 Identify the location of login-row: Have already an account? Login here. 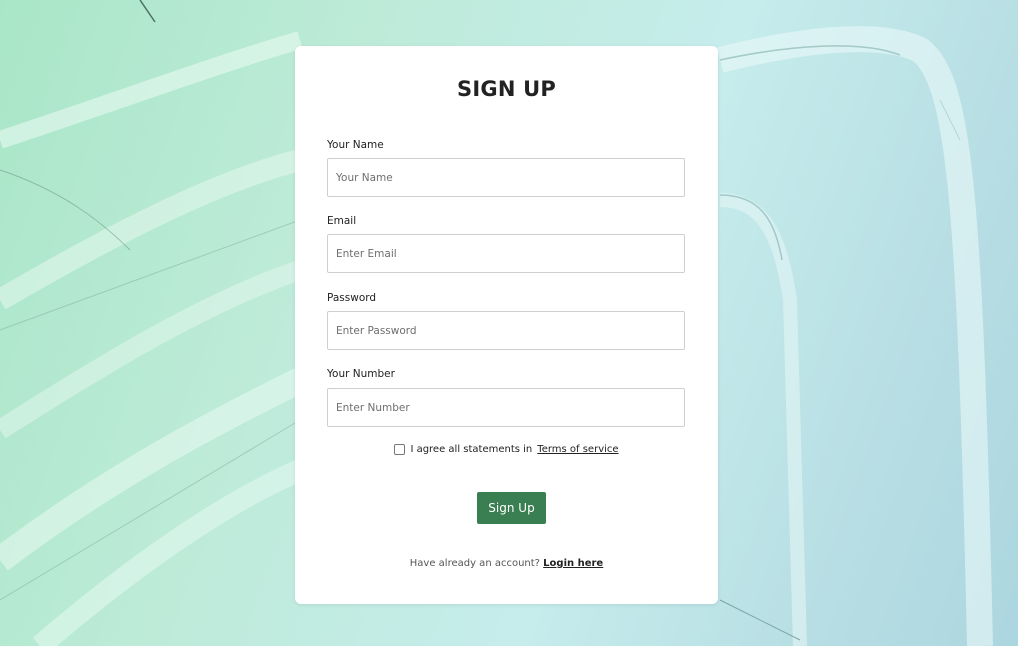
(506, 563).